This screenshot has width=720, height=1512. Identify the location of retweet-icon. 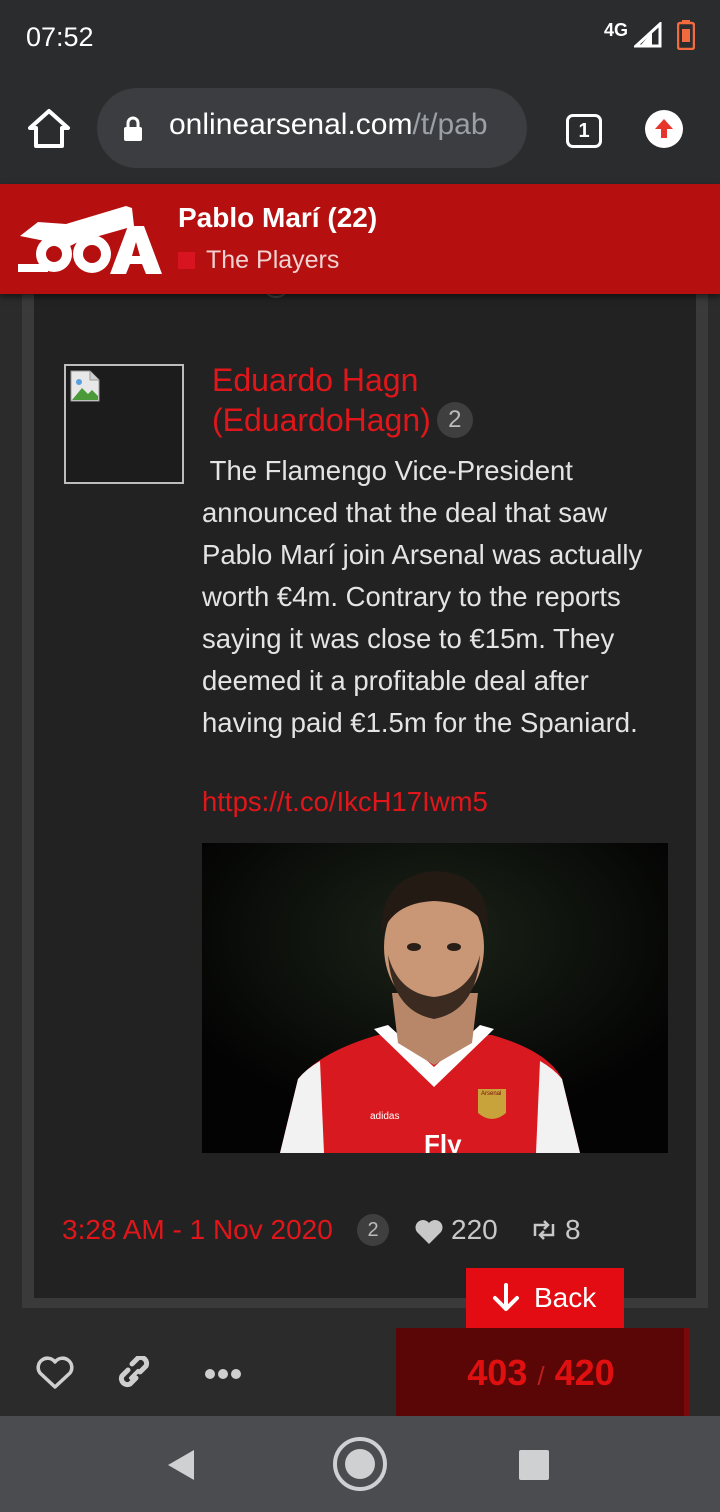
(544, 1230).